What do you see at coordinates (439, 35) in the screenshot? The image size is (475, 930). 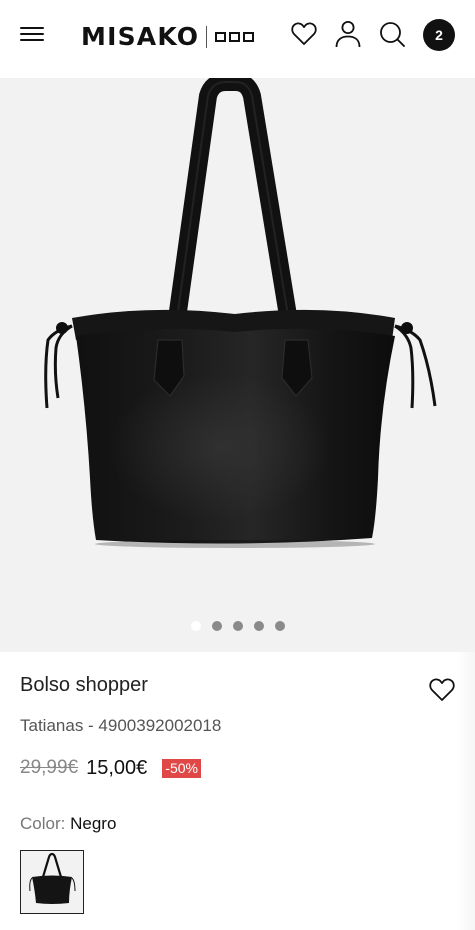 I see `cart-count-badge: 2` at bounding box center [439, 35].